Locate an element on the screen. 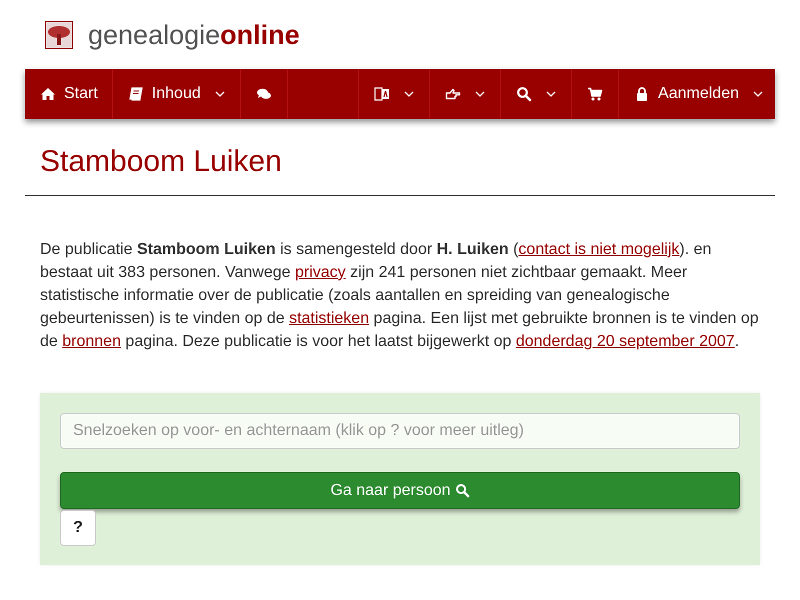 This screenshot has height=600, width=800. site-logo-text: genealogieonline is located at coordinates (194, 35).